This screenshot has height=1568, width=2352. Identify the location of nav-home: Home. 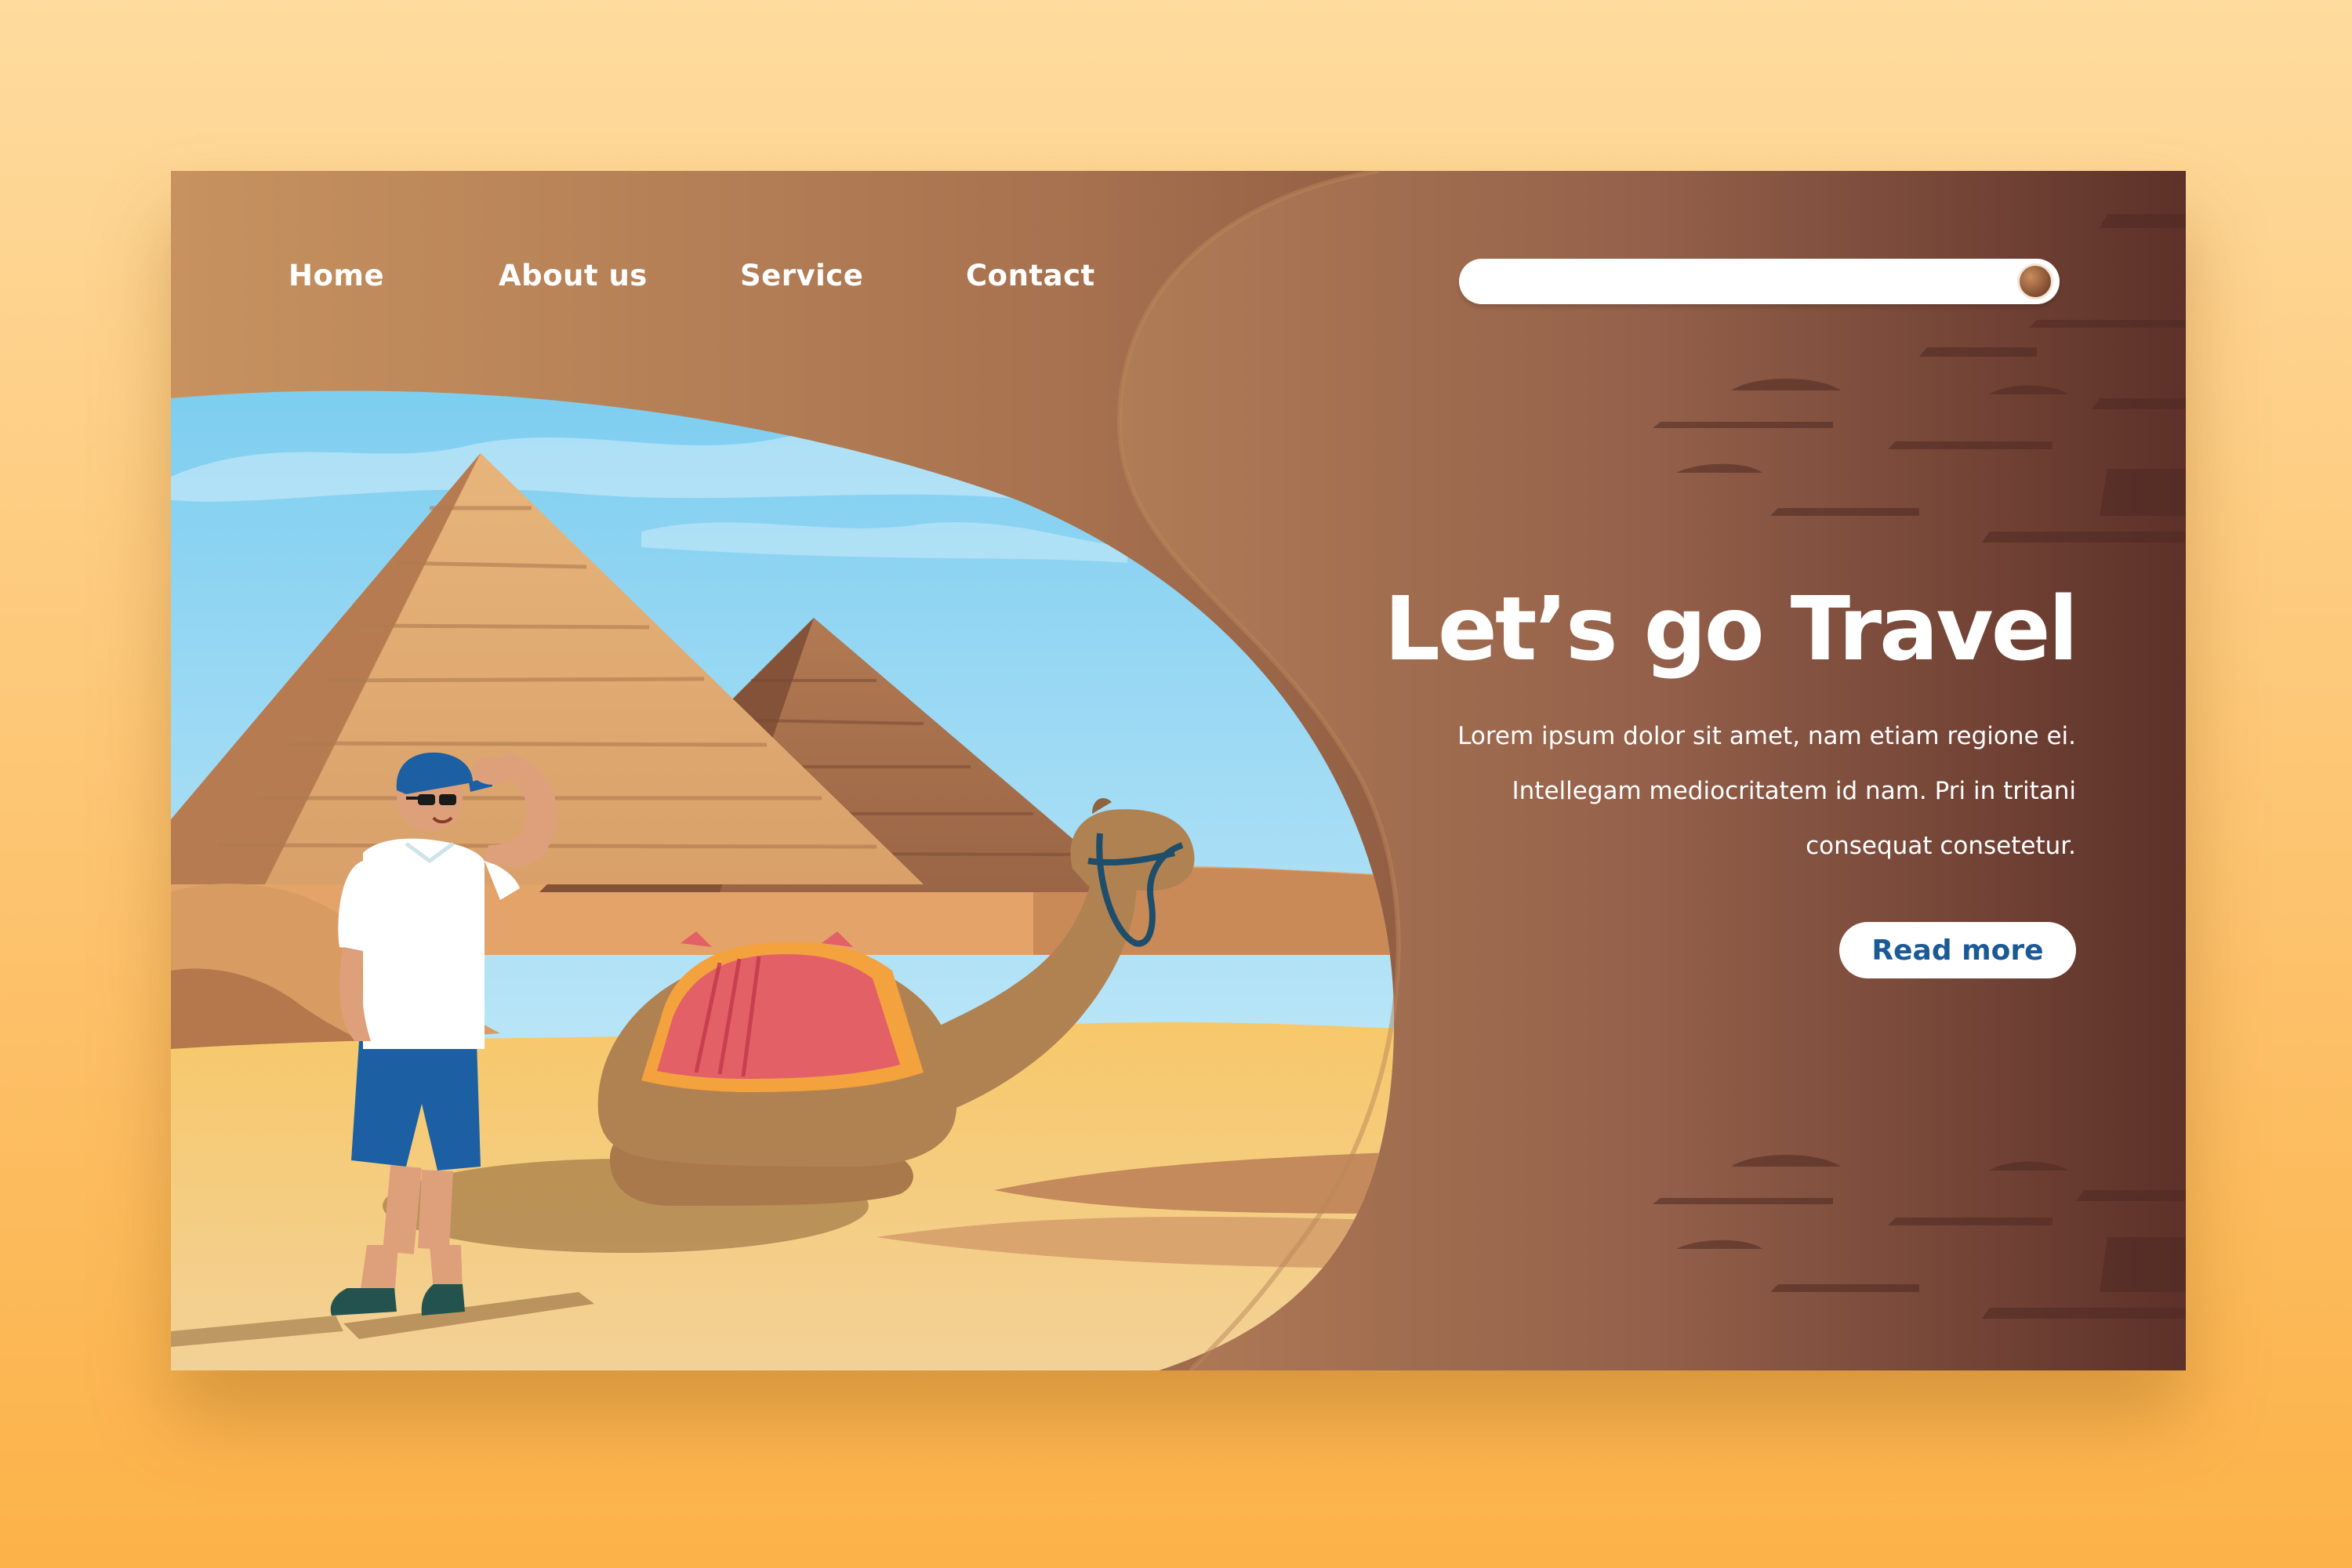
(336, 275).